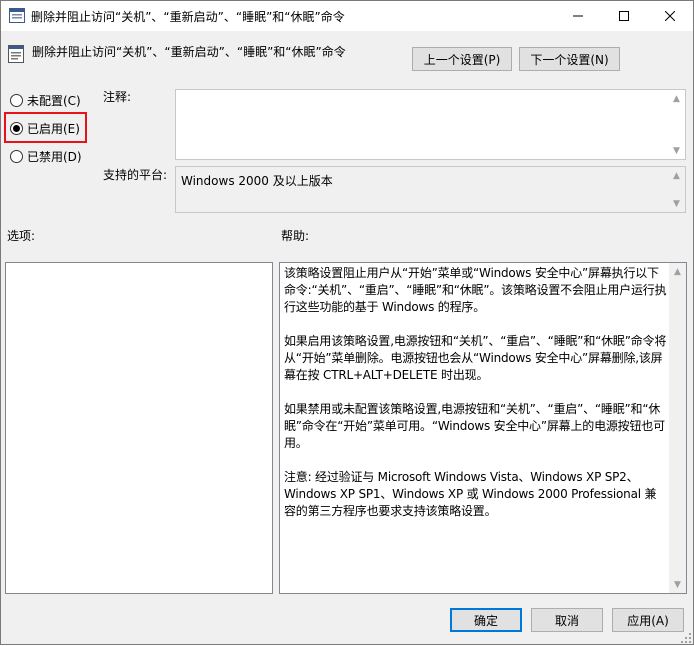  What do you see at coordinates (135, 175) in the screenshot?
I see `supported-platform-label: 支持的平台:` at bounding box center [135, 175].